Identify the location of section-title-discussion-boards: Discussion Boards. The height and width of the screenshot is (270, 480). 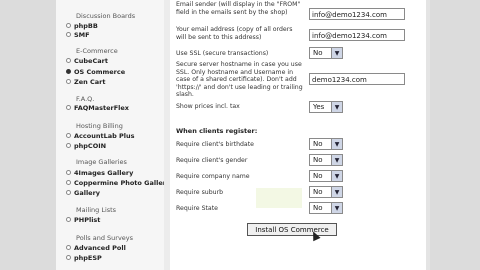
(106, 16).